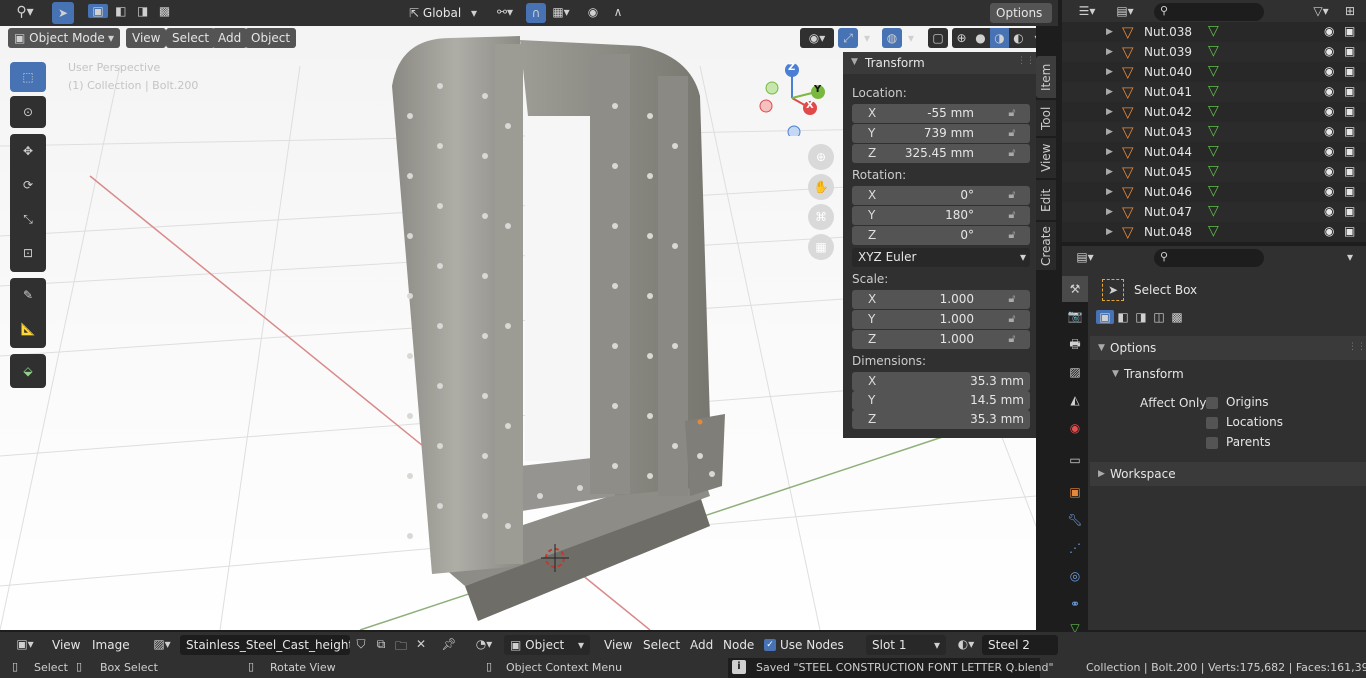 The height and width of the screenshot is (678, 1366). I want to click on fake-user-shield-icon: ⛉, so click(361, 644).